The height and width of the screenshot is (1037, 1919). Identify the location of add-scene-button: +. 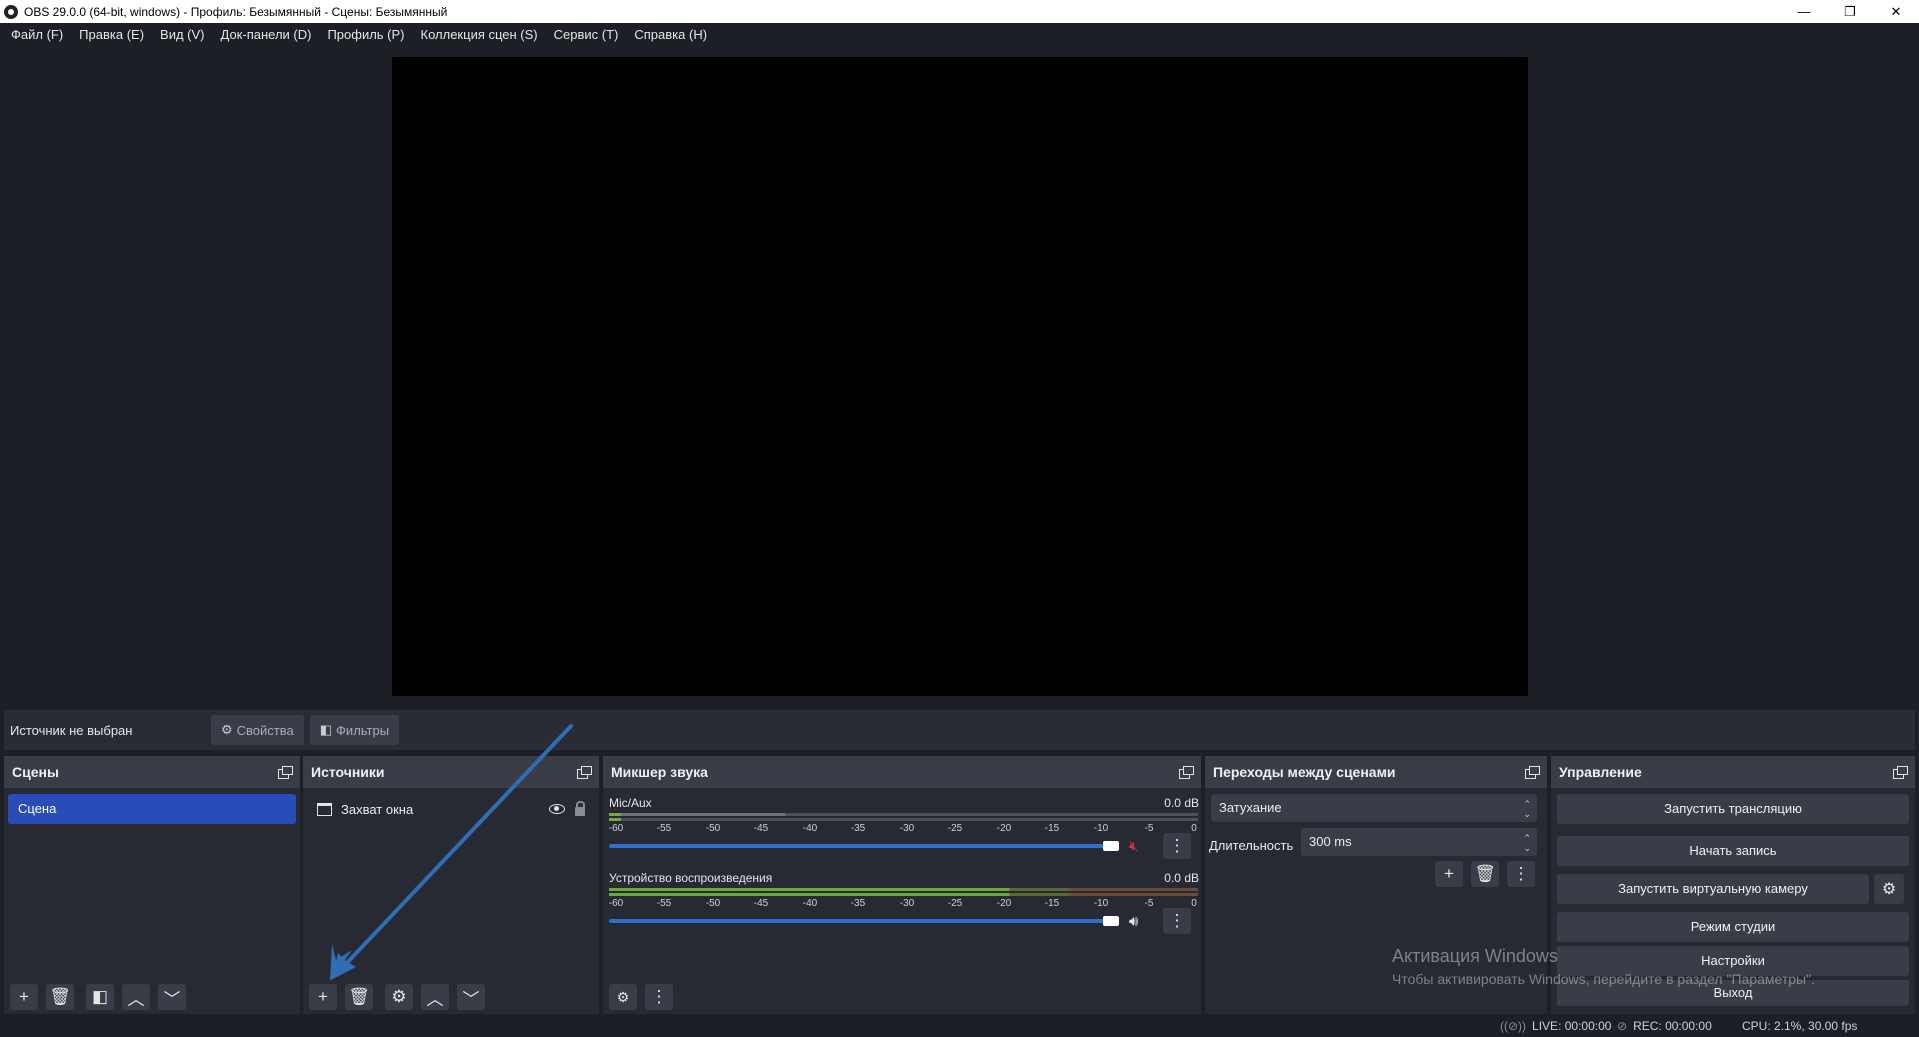
(24, 997).